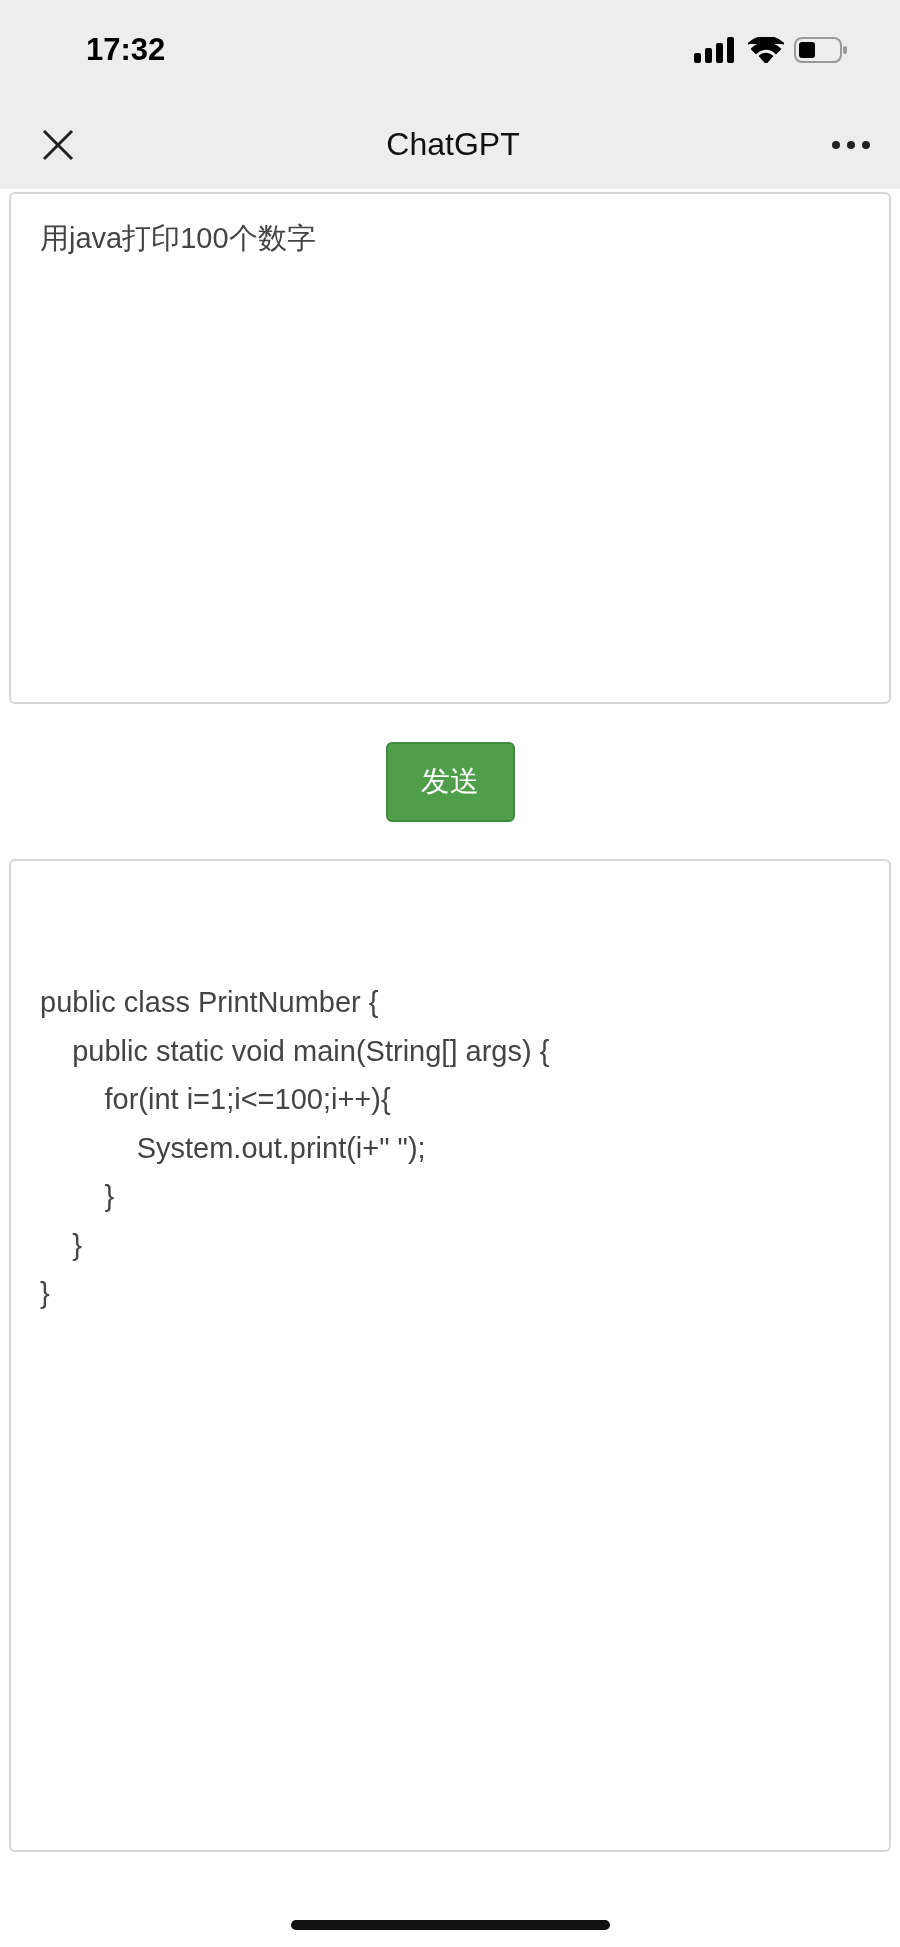  What do you see at coordinates (58, 144) in the screenshot?
I see `close-icon` at bounding box center [58, 144].